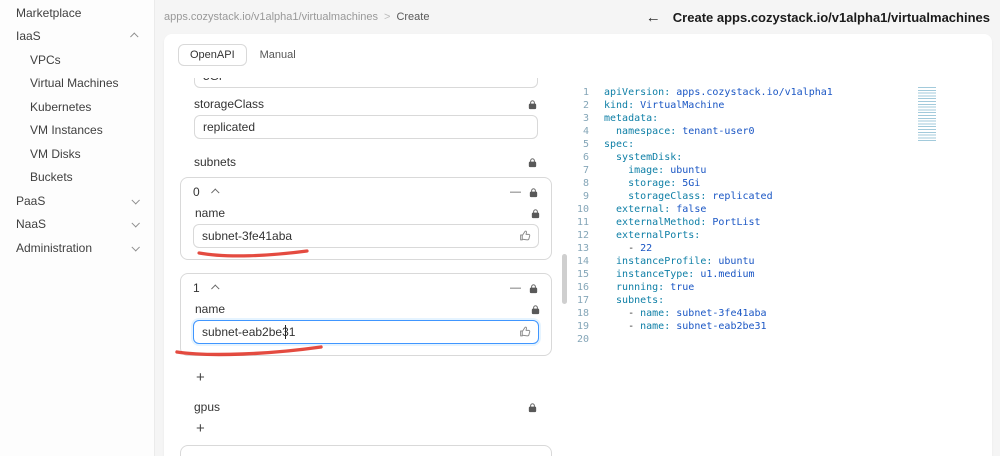 This screenshot has height=456, width=1000. What do you see at coordinates (215, 162) in the screenshot?
I see `section-label-subnets: subnets` at bounding box center [215, 162].